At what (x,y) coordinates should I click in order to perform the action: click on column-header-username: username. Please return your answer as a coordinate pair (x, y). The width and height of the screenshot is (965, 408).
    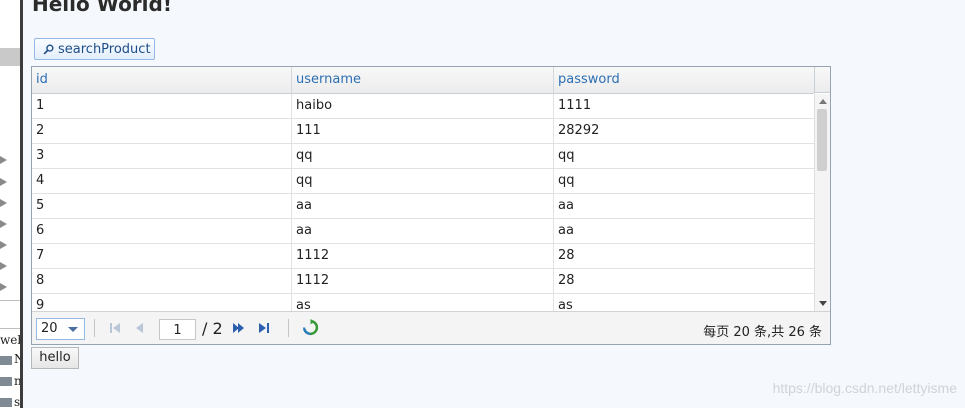
    Looking at the image, I should click on (423, 80).